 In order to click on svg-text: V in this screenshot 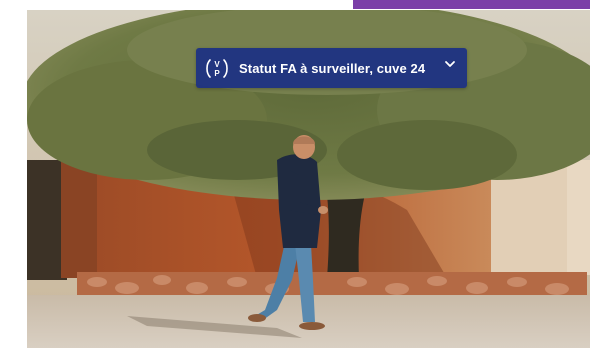, I will do `click(217, 64)`.